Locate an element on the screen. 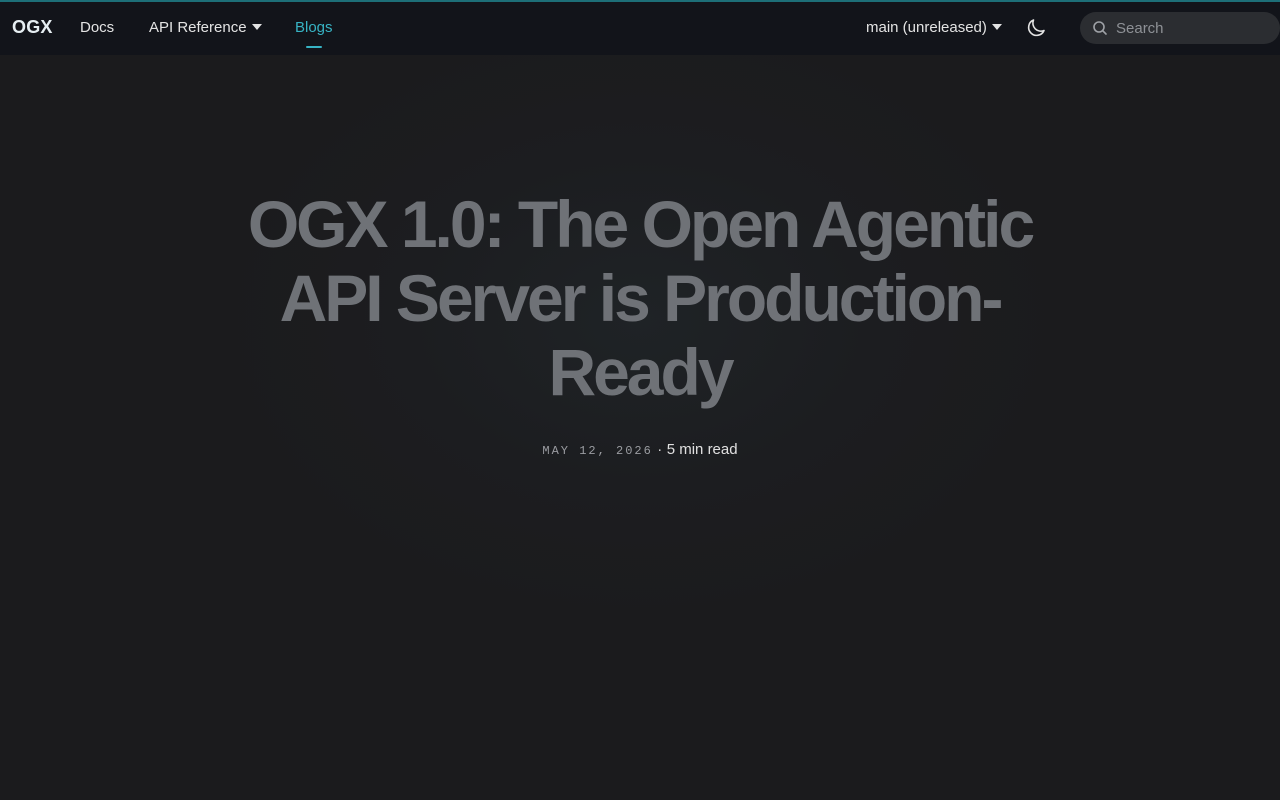  post-meta: MAY 12, 2026 · 5 min read is located at coordinates (640, 450).